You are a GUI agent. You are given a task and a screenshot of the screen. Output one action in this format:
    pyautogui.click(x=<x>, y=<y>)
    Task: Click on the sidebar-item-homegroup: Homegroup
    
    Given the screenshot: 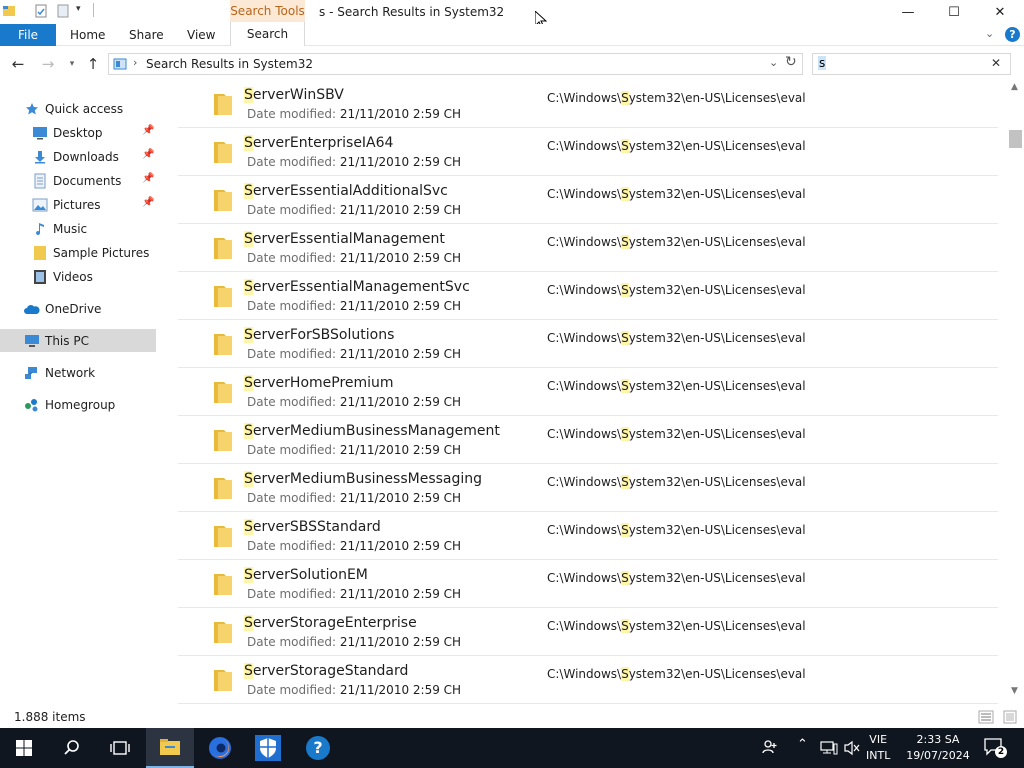 What is the action you would take?
    pyautogui.click(x=78, y=404)
    